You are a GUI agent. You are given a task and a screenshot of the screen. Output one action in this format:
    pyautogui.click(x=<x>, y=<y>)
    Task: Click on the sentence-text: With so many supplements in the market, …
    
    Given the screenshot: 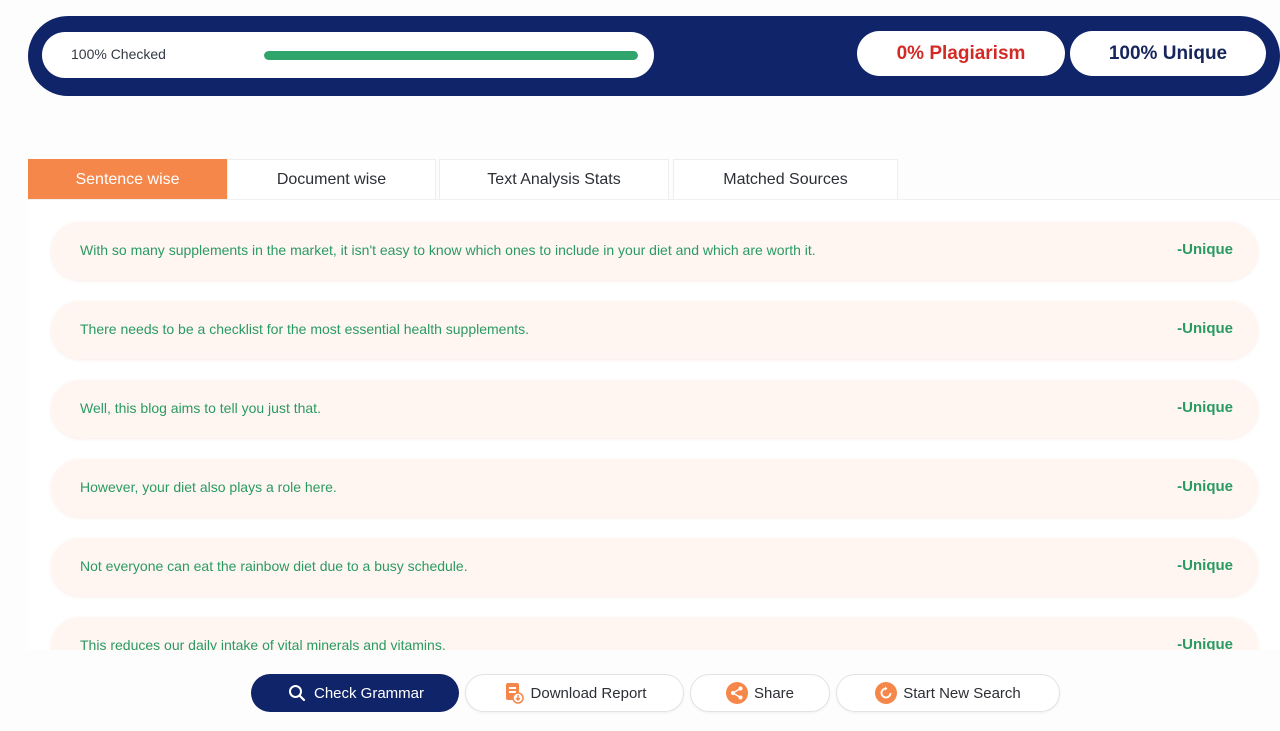 What is the action you would take?
    pyautogui.click(x=448, y=250)
    